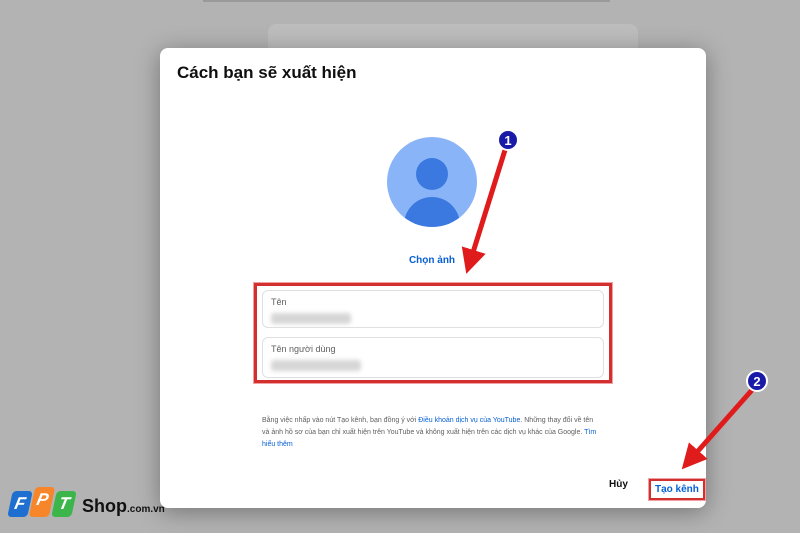 The height and width of the screenshot is (533, 800). What do you see at coordinates (433, 309) in the screenshot?
I see `name-field: Tên` at bounding box center [433, 309].